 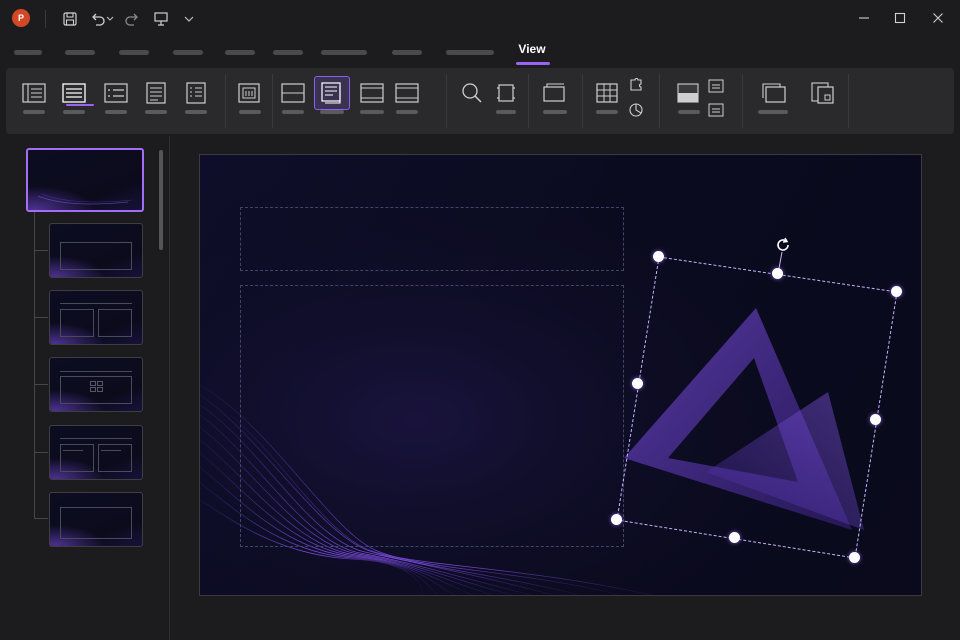 I want to click on zoom-button, so click(x=472, y=93).